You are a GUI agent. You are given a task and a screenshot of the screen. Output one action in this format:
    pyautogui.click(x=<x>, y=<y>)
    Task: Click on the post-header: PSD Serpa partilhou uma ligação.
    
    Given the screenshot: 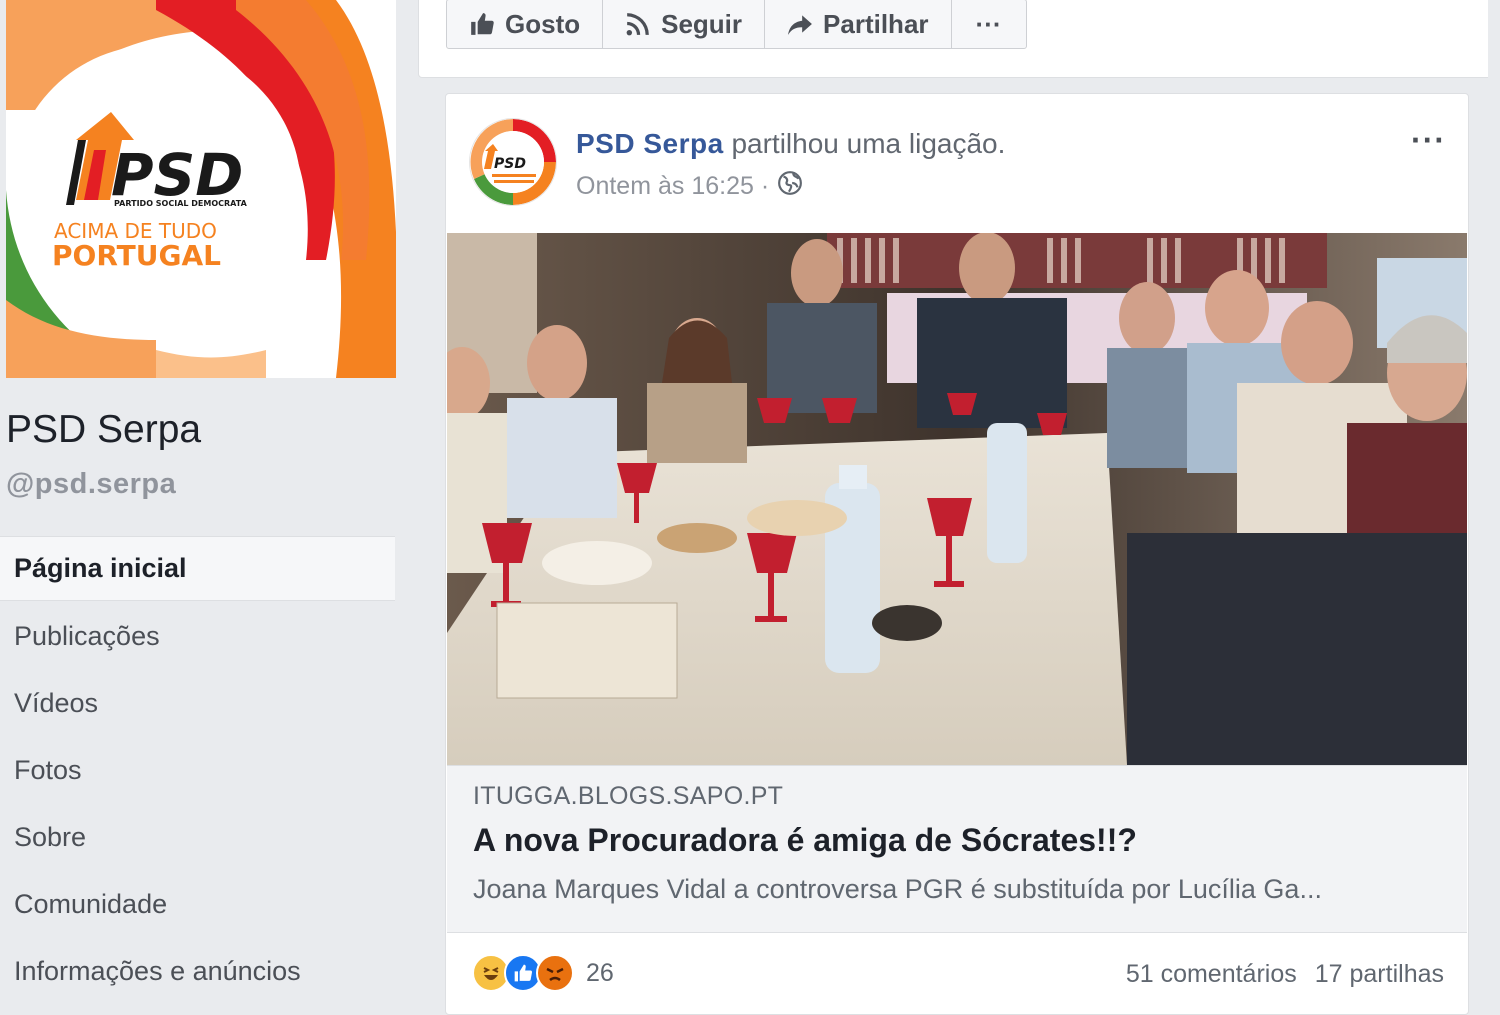 What is the action you would take?
    pyautogui.click(x=790, y=144)
    